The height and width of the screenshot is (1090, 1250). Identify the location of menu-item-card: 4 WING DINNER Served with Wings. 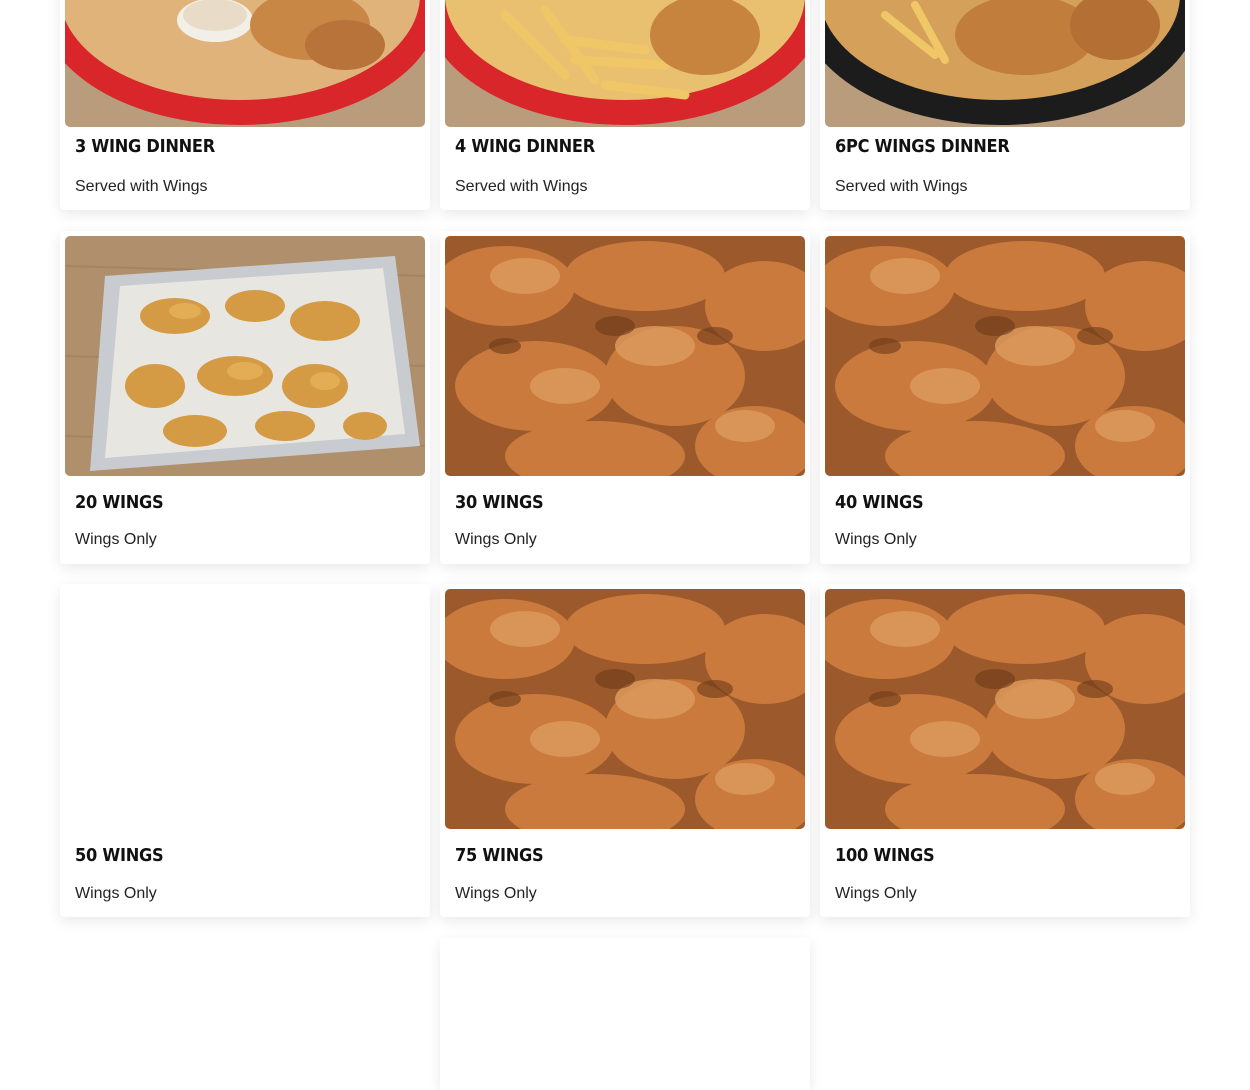
(625, 105).